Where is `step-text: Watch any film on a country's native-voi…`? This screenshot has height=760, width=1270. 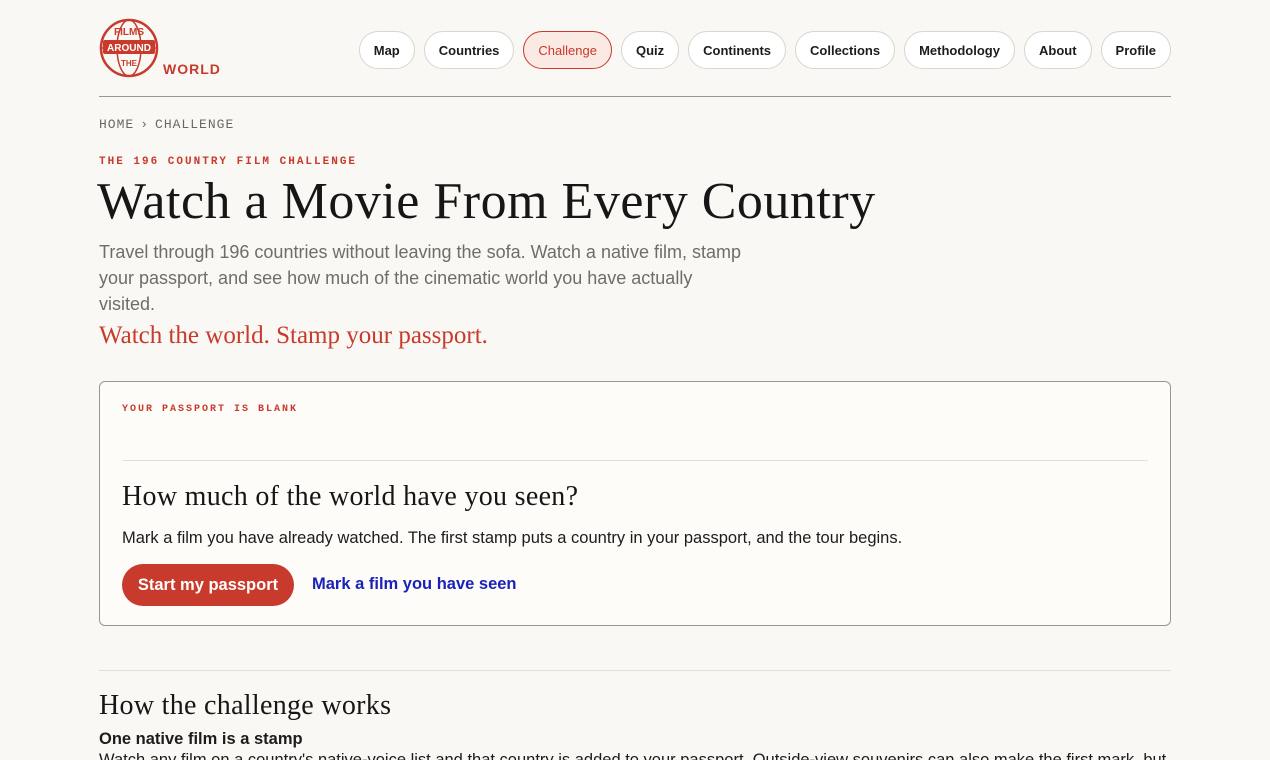 step-text: Watch any film on a country's native-voi… is located at coordinates (633, 755).